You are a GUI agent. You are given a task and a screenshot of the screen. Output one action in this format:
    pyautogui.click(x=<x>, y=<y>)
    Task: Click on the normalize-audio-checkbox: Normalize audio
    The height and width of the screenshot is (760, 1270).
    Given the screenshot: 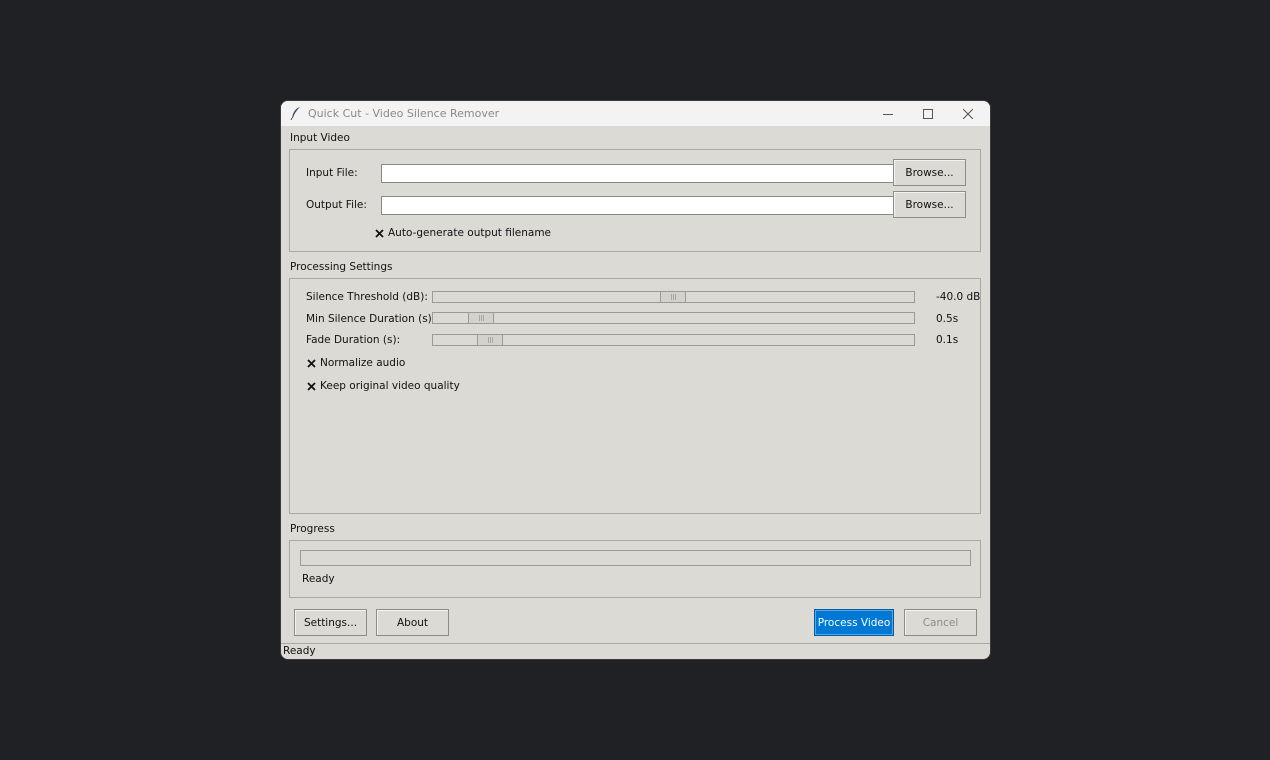 What is the action you would take?
    pyautogui.click(x=356, y=363)
    